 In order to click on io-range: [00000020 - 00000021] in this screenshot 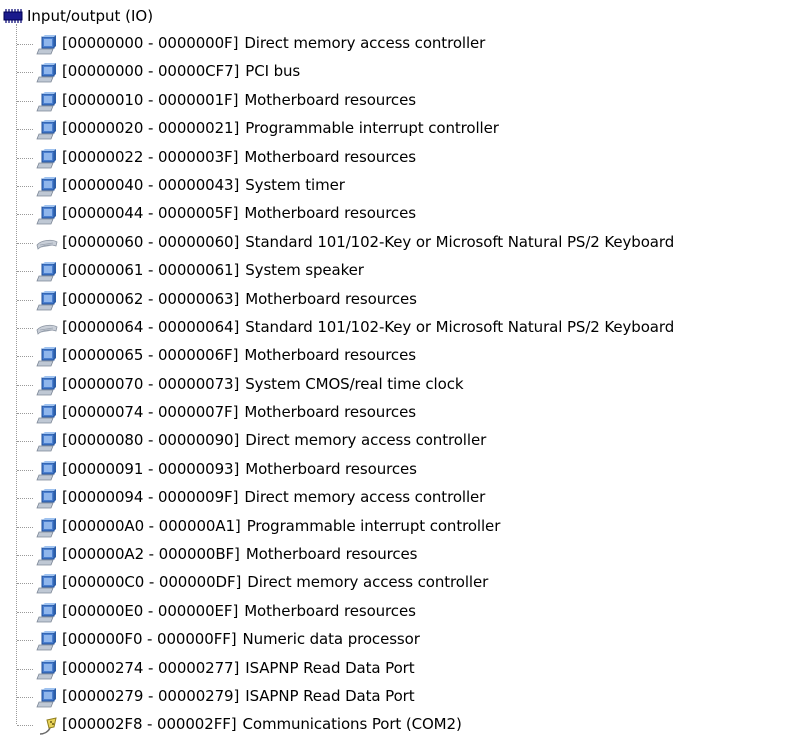, I will do `click(151, 128)`.